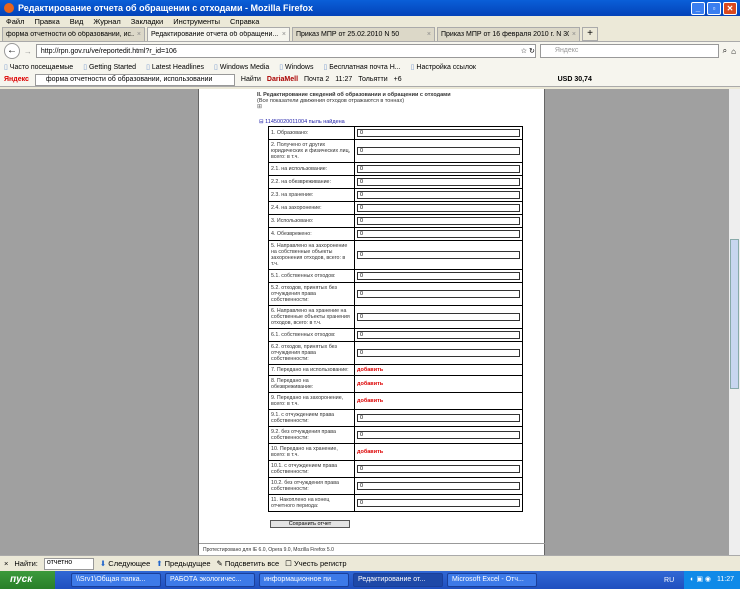 The width and height of the screenshot is (740, 589). I want to click on close-find-icon: ×, so click(6, 563).